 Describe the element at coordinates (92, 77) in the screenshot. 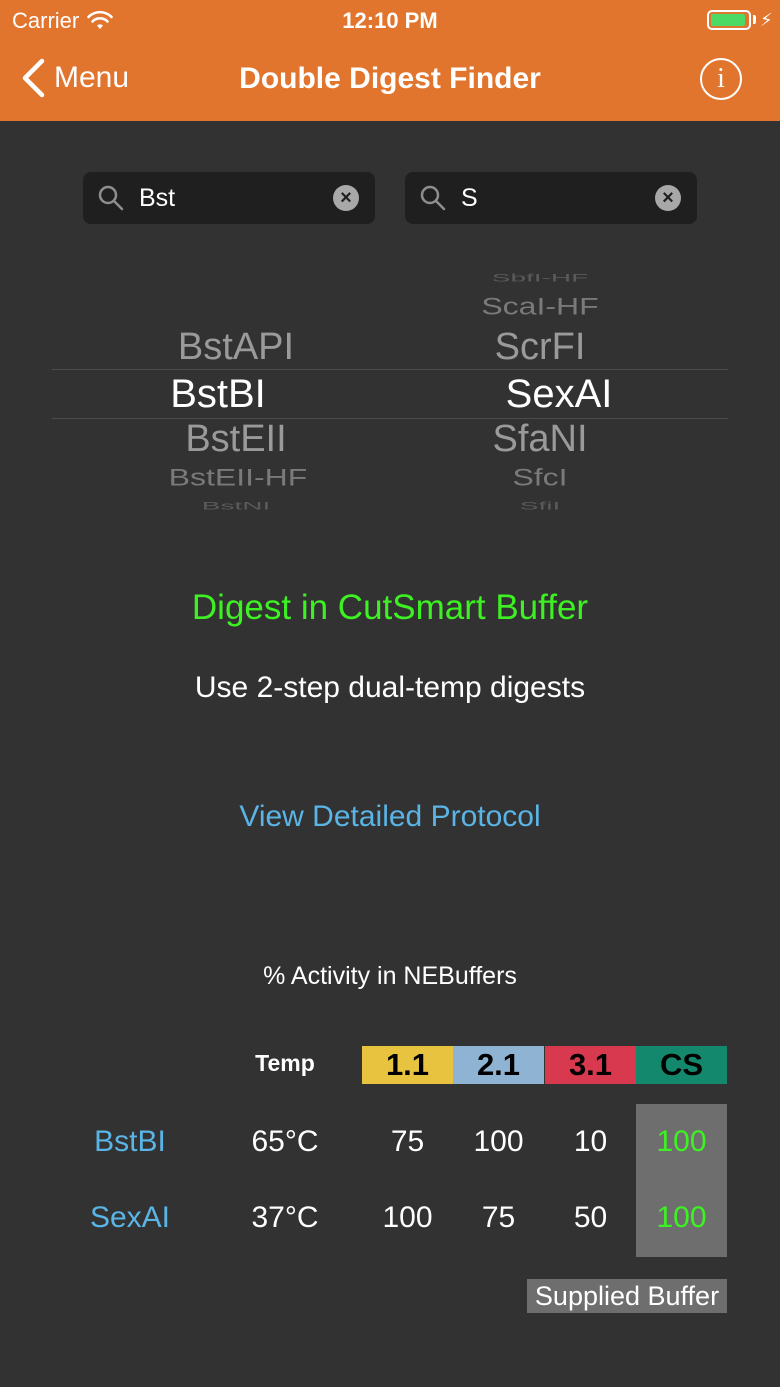

I see `back-button-label: Menu` at that location.